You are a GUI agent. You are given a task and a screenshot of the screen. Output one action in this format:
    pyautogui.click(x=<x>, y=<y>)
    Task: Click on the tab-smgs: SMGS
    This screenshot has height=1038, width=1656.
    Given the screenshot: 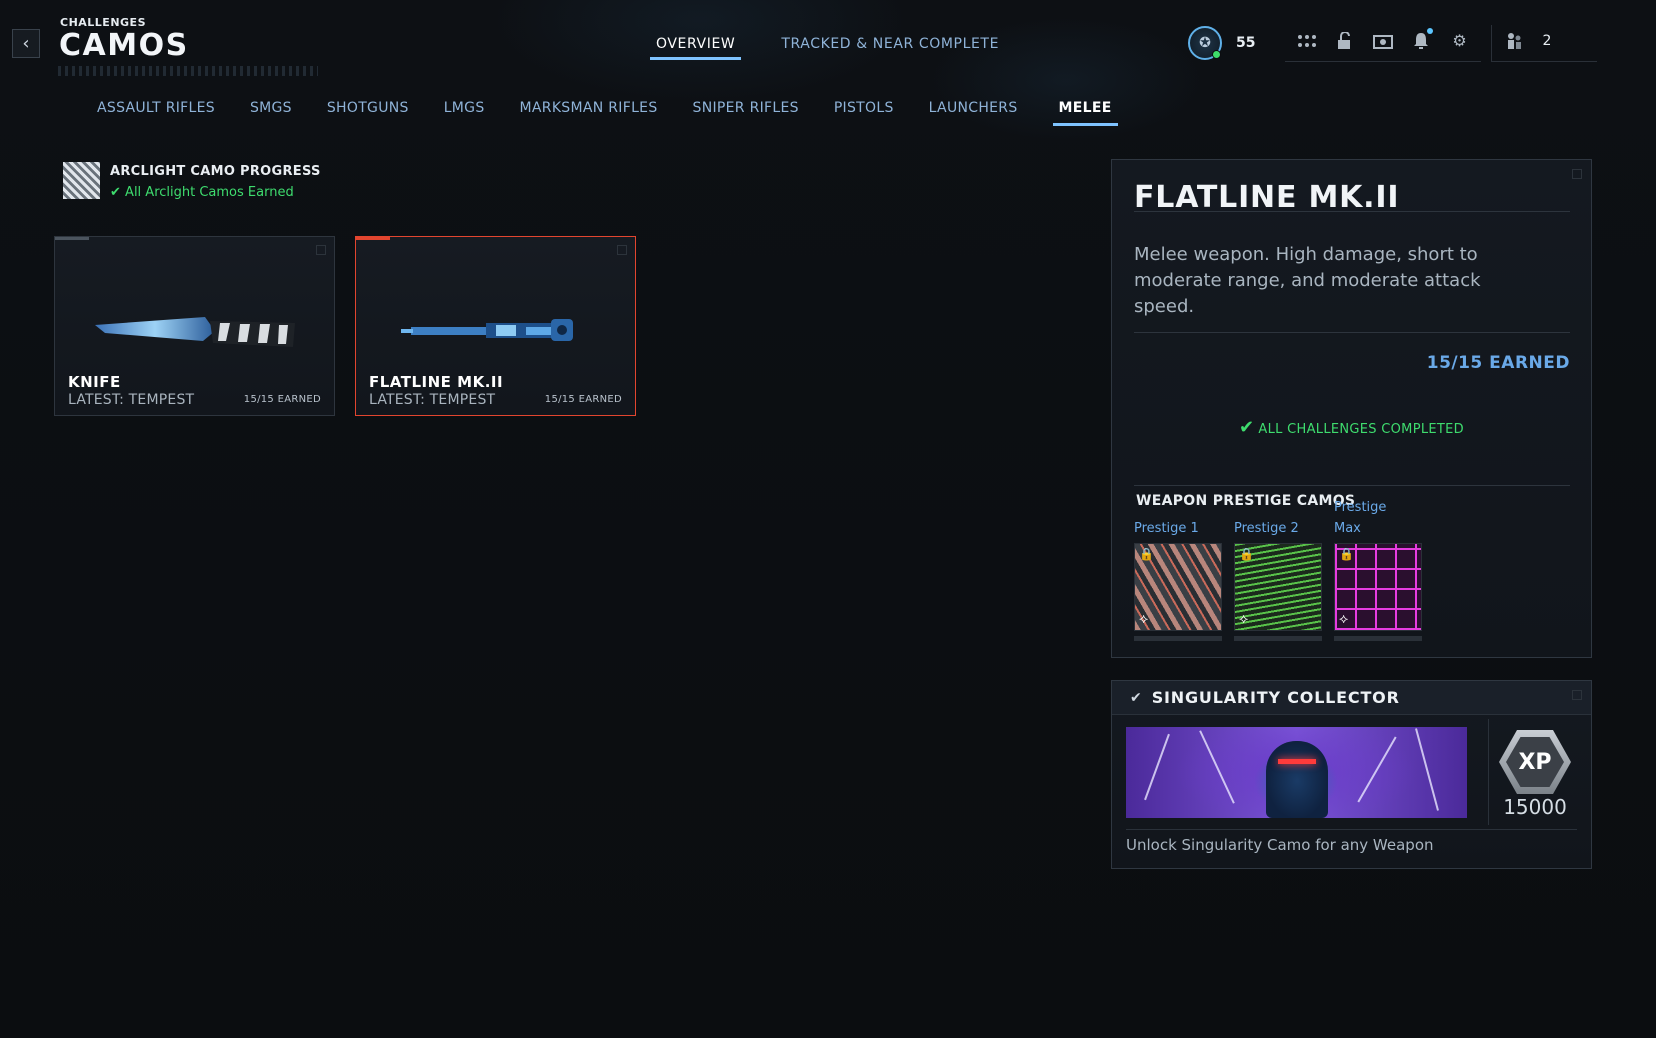 What is the action you would take?
    pyautogui.click(x=271, y=112)
    